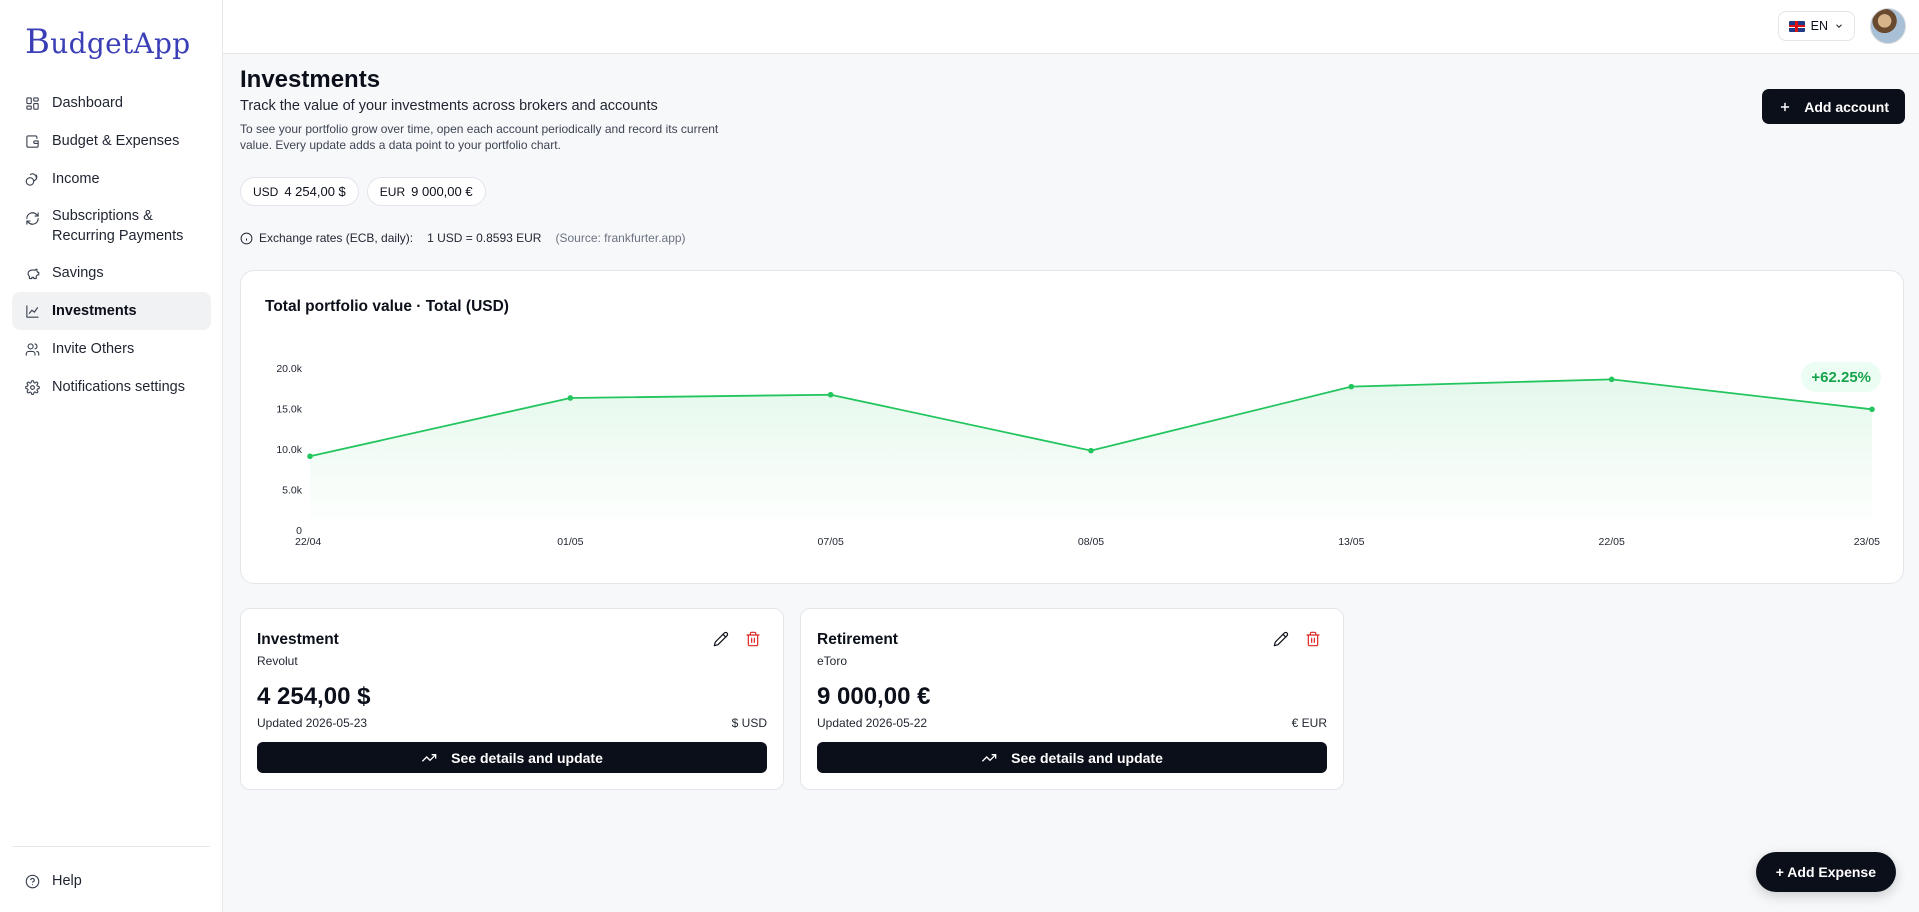 This screenshot has height=912, width=1919. Describe the element at coordinates (1841, 377) in the screenshot. I see `change-badge: +62.25%` at that location.